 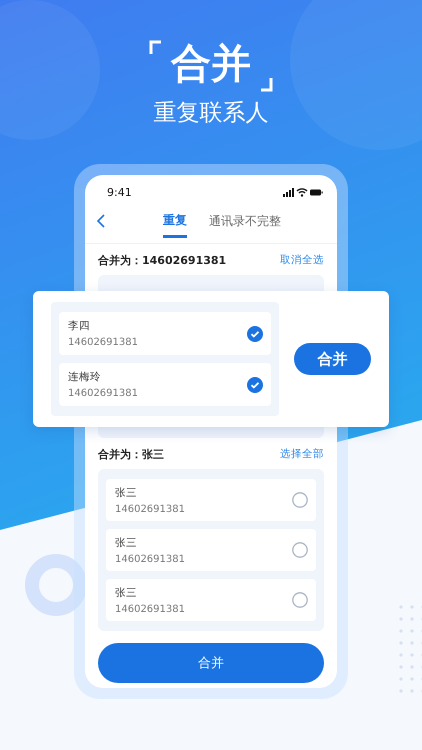 I want to click on group-heading: 合并为：14602691381, so click(x=162, y=260).